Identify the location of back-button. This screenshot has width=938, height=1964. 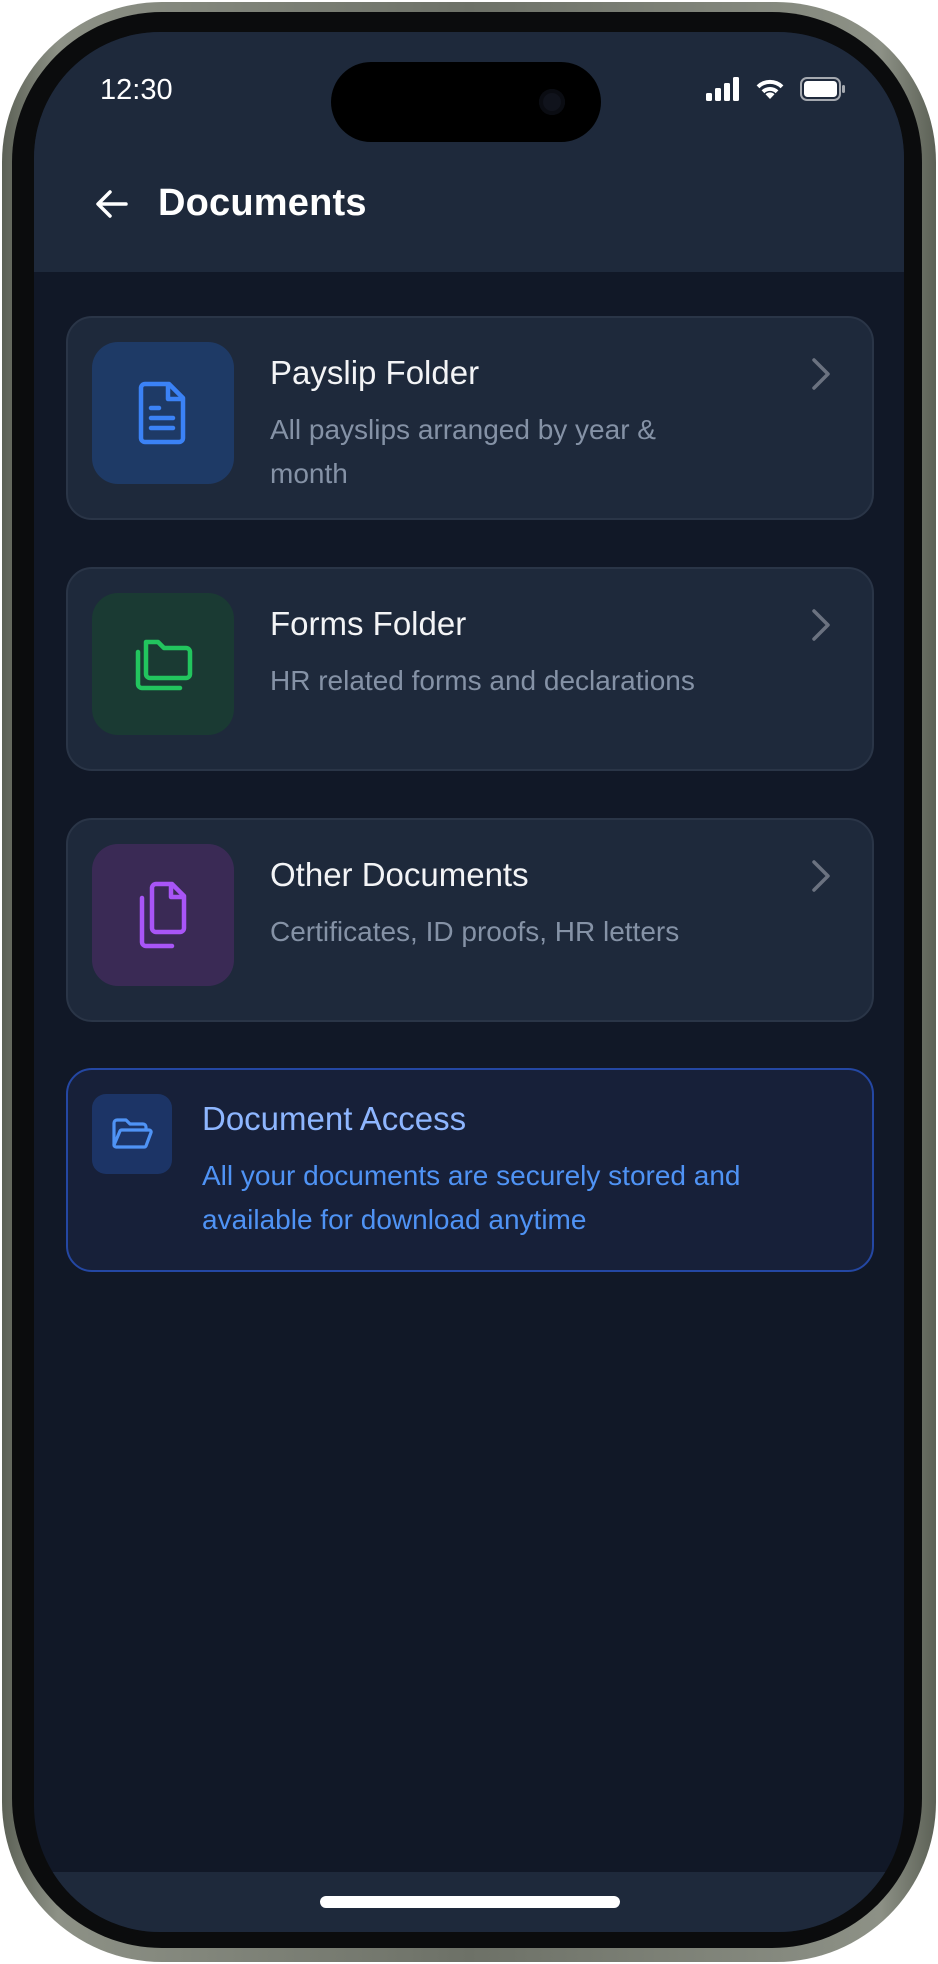
(112, 204).